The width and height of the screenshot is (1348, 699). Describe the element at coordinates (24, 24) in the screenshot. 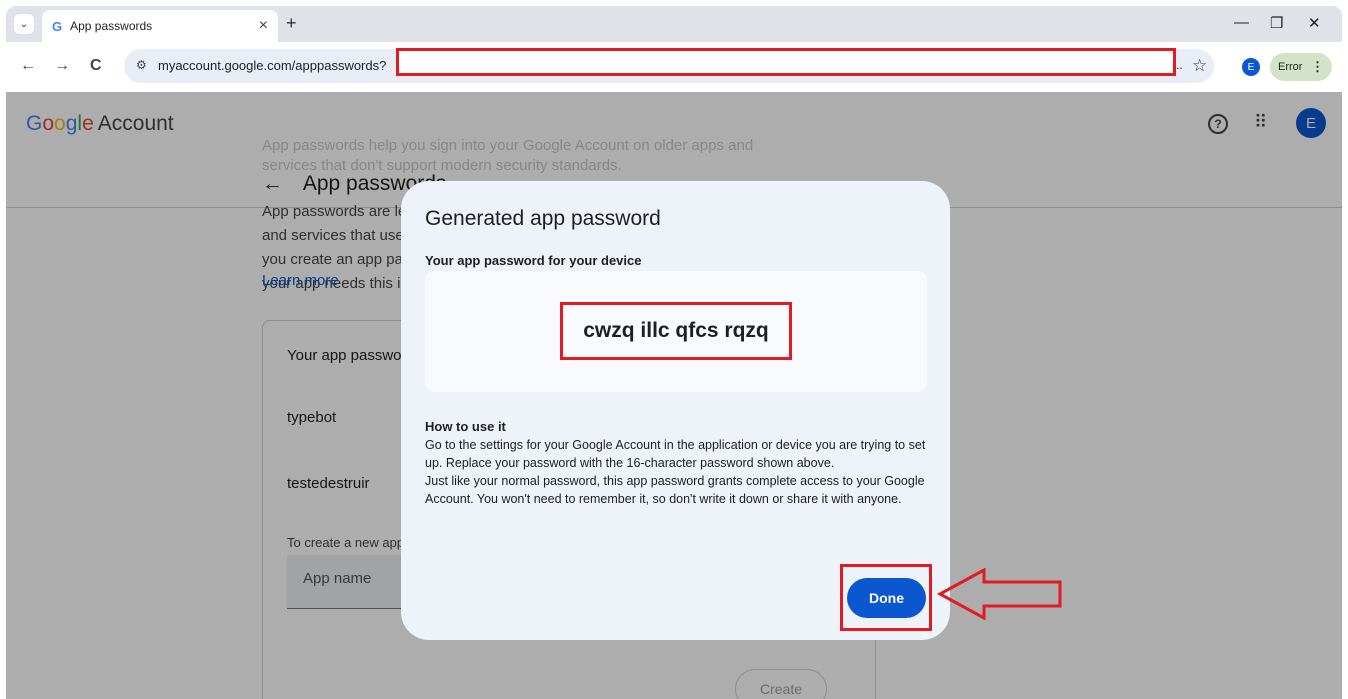

I see `tab-search-dropdown-icon: ⌄` at that location.